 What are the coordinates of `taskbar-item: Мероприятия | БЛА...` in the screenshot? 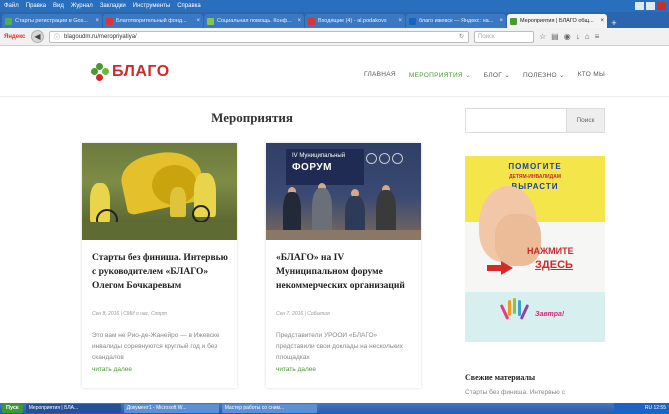 It's located at (73, 408).